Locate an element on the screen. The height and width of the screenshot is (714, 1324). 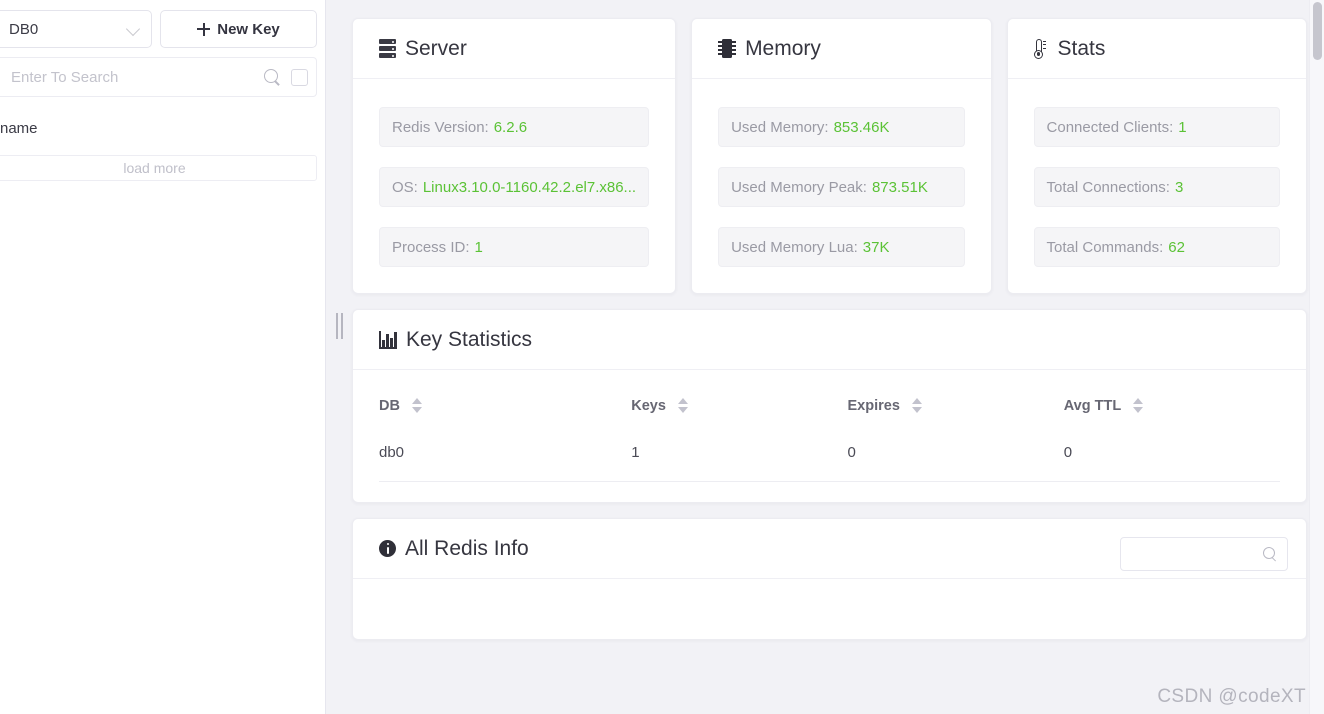
stat-value: 62 is located at coordinates (1176, 247).